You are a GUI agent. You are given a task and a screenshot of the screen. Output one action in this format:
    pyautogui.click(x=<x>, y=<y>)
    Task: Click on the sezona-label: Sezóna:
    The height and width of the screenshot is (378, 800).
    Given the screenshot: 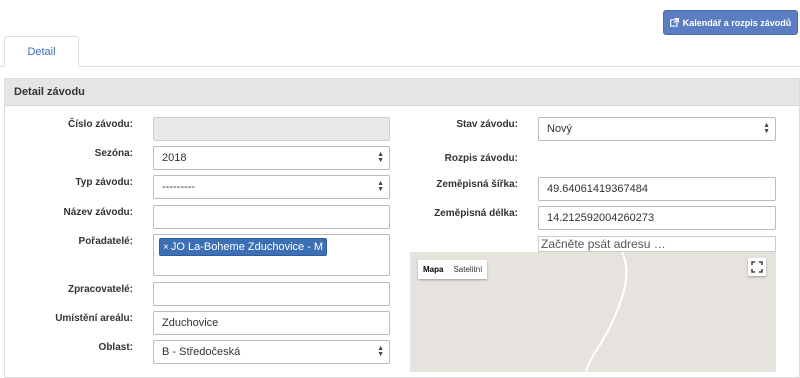 What is the action you would take?
    pyautogui.click(x=113, y=153)
    